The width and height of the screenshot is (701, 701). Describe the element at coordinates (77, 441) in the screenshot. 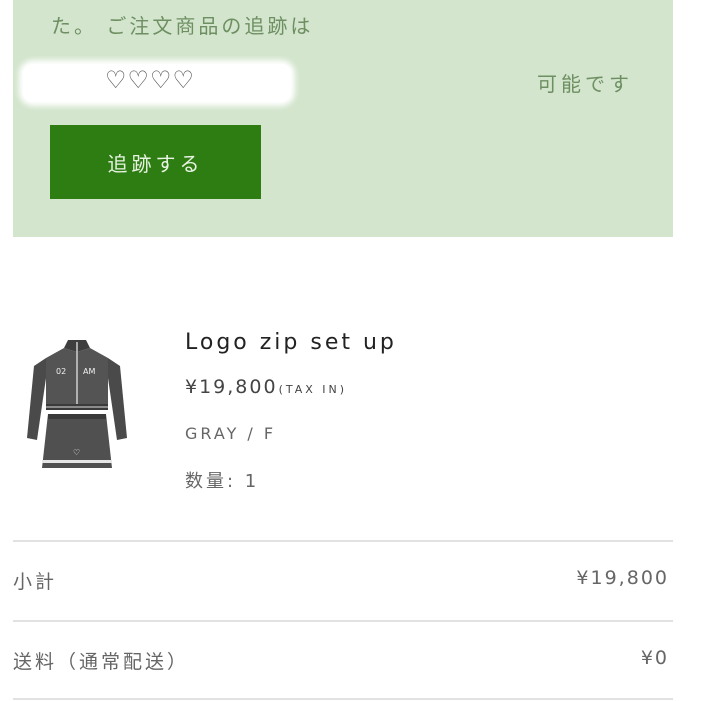

I see `skirt` at that location.